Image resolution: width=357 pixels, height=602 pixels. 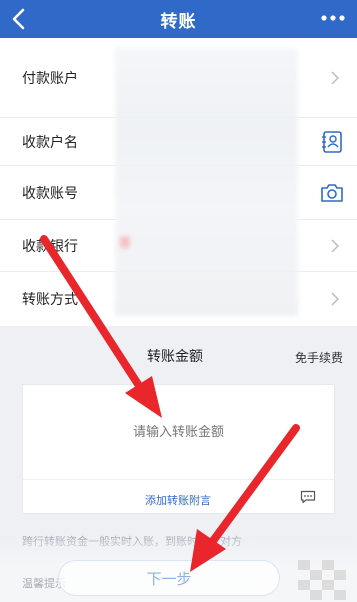 What do you see at coordinates (50, 300) in the screenshot?
I see `row-label-transfer-method: 转账方式` at bounding box center [50, 300].